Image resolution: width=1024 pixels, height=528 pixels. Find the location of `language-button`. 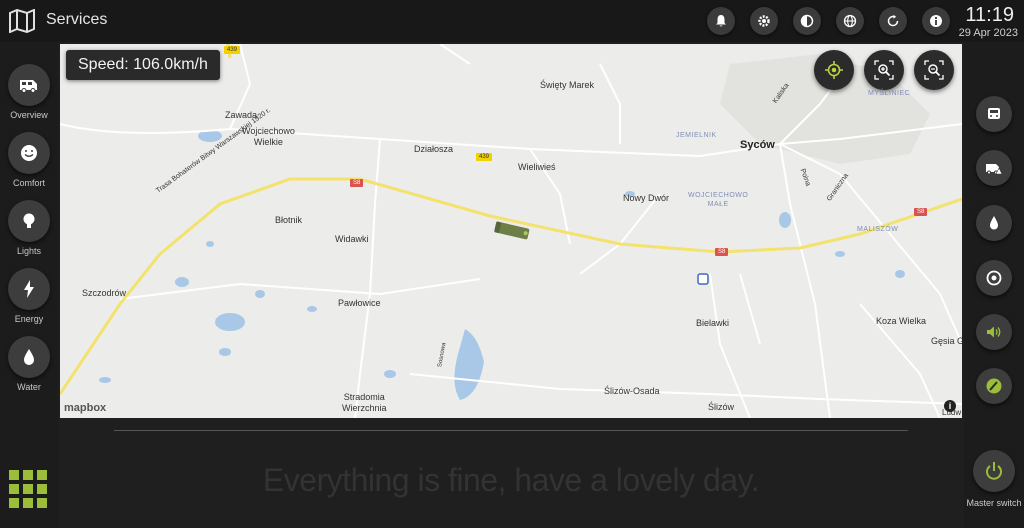

language-button is located at coordinates (850, 21).